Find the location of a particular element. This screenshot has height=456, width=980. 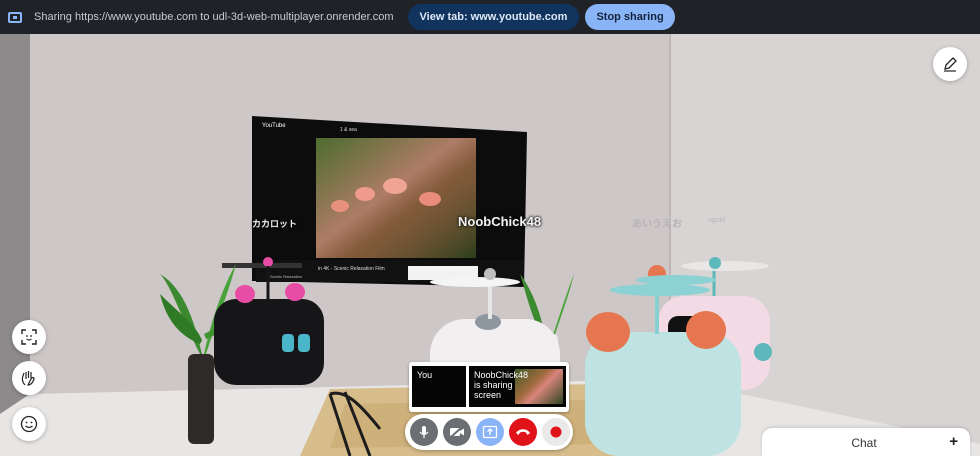

face-tracking-button is located at coordinates (29, 337).